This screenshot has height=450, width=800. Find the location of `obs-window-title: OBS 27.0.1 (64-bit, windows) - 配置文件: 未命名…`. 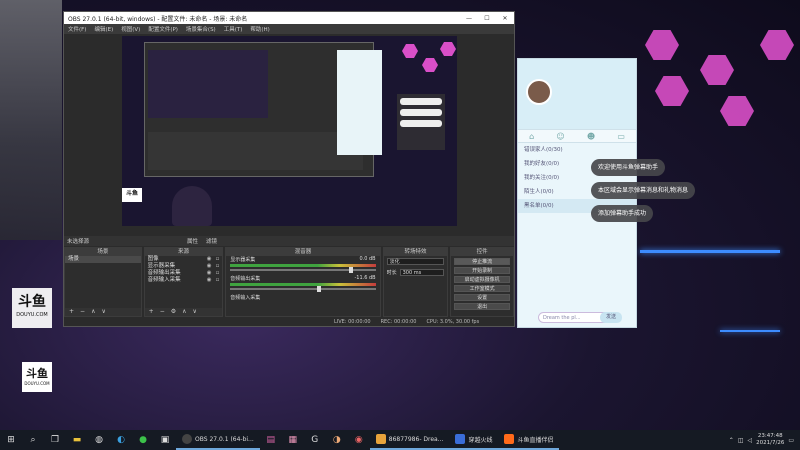

obs-window-title: OBS 27.0.1 (64-bit, windows) - 配置文件: 未命名… is located at coordinates (158, 19).